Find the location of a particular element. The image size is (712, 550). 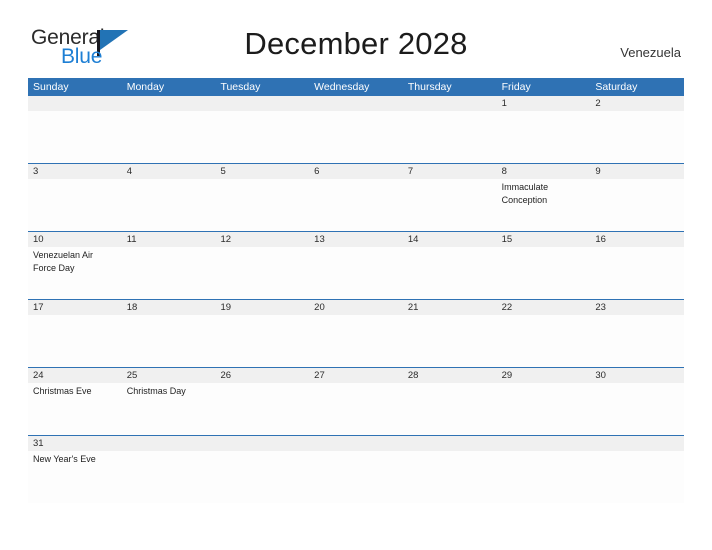

day-number-19: 19 is located at coordinates (262, 307).